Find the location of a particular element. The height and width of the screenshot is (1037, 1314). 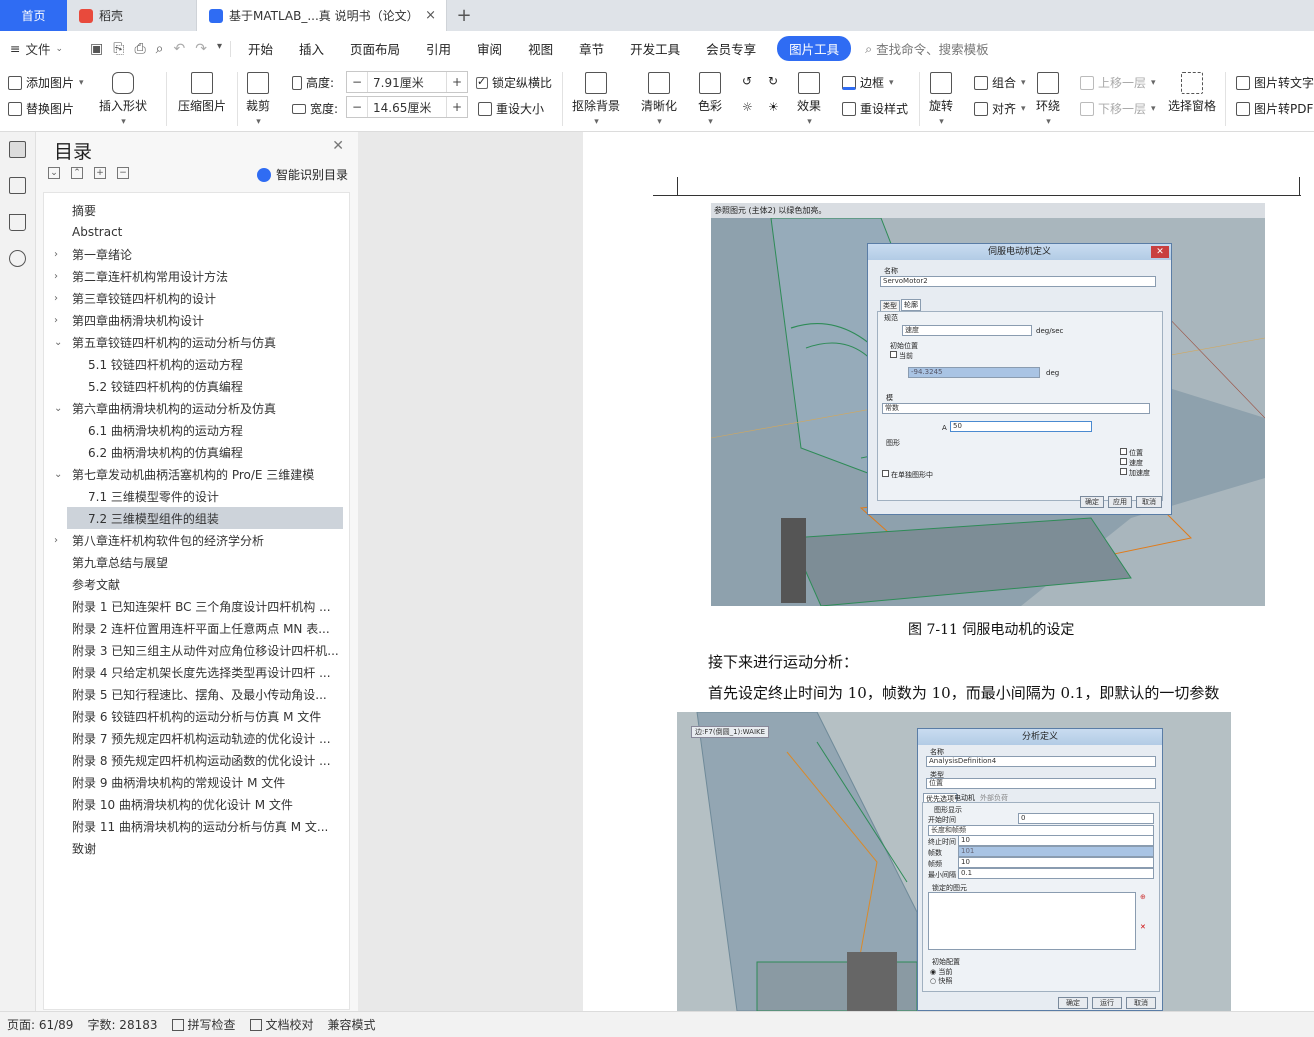

smart-toc-button: 智能识别目录 is located at coordinates (302, 174).